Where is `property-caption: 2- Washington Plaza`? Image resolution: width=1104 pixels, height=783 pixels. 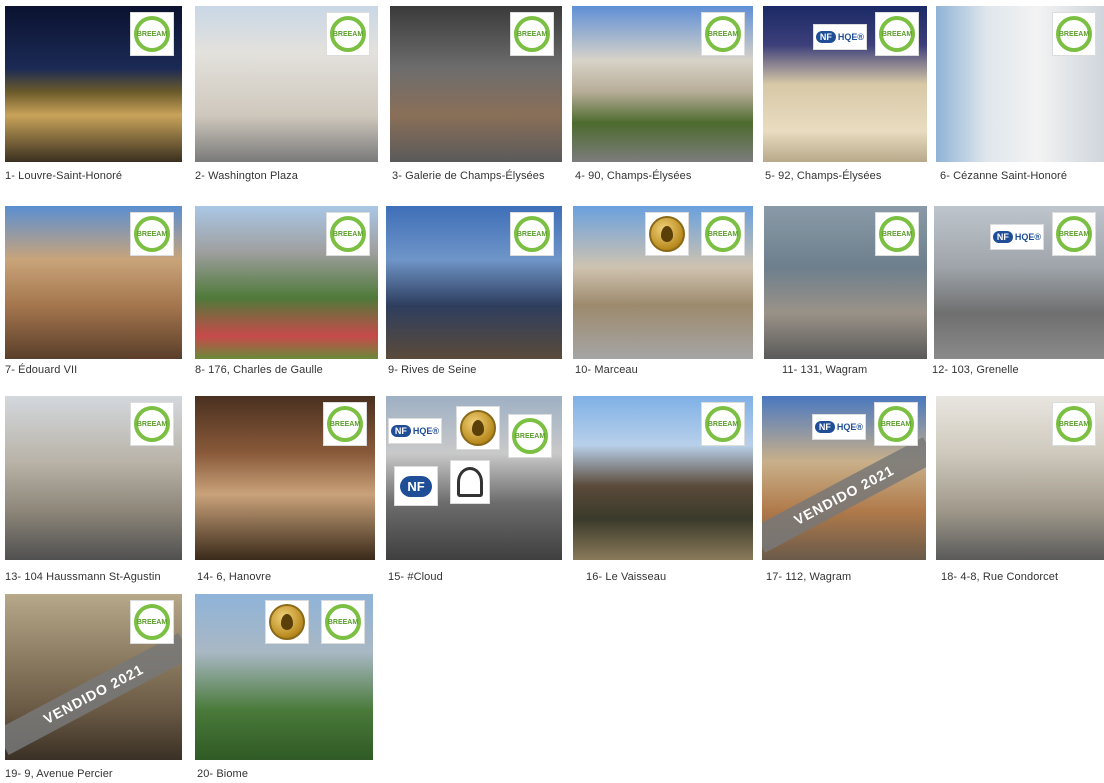 property-caption: 2- Washington Plaza is located at coordinates (246, 176).